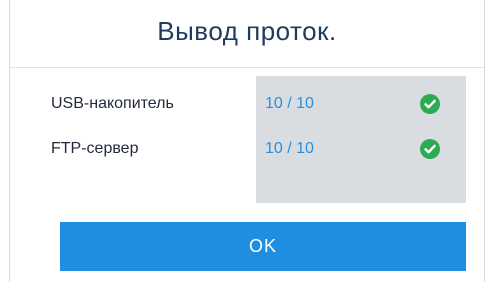  What do you see at coordinates (248, 104) in the screenshot?
I see `output-row-usb: USB-накопитель 10 / 10` at bounding box center [248, 104].